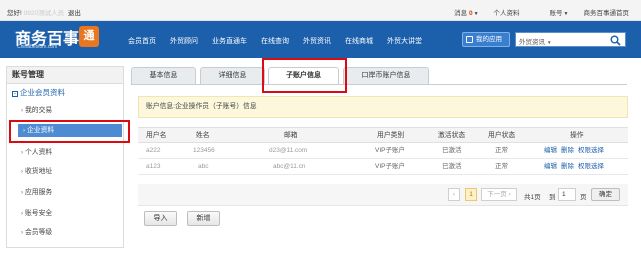 This screenshot has height=270, width=641. What do you see at coordinates (69, 131) in the screenshot?
I see `highlight-box-sidebar` at bounding box center [69, 131].